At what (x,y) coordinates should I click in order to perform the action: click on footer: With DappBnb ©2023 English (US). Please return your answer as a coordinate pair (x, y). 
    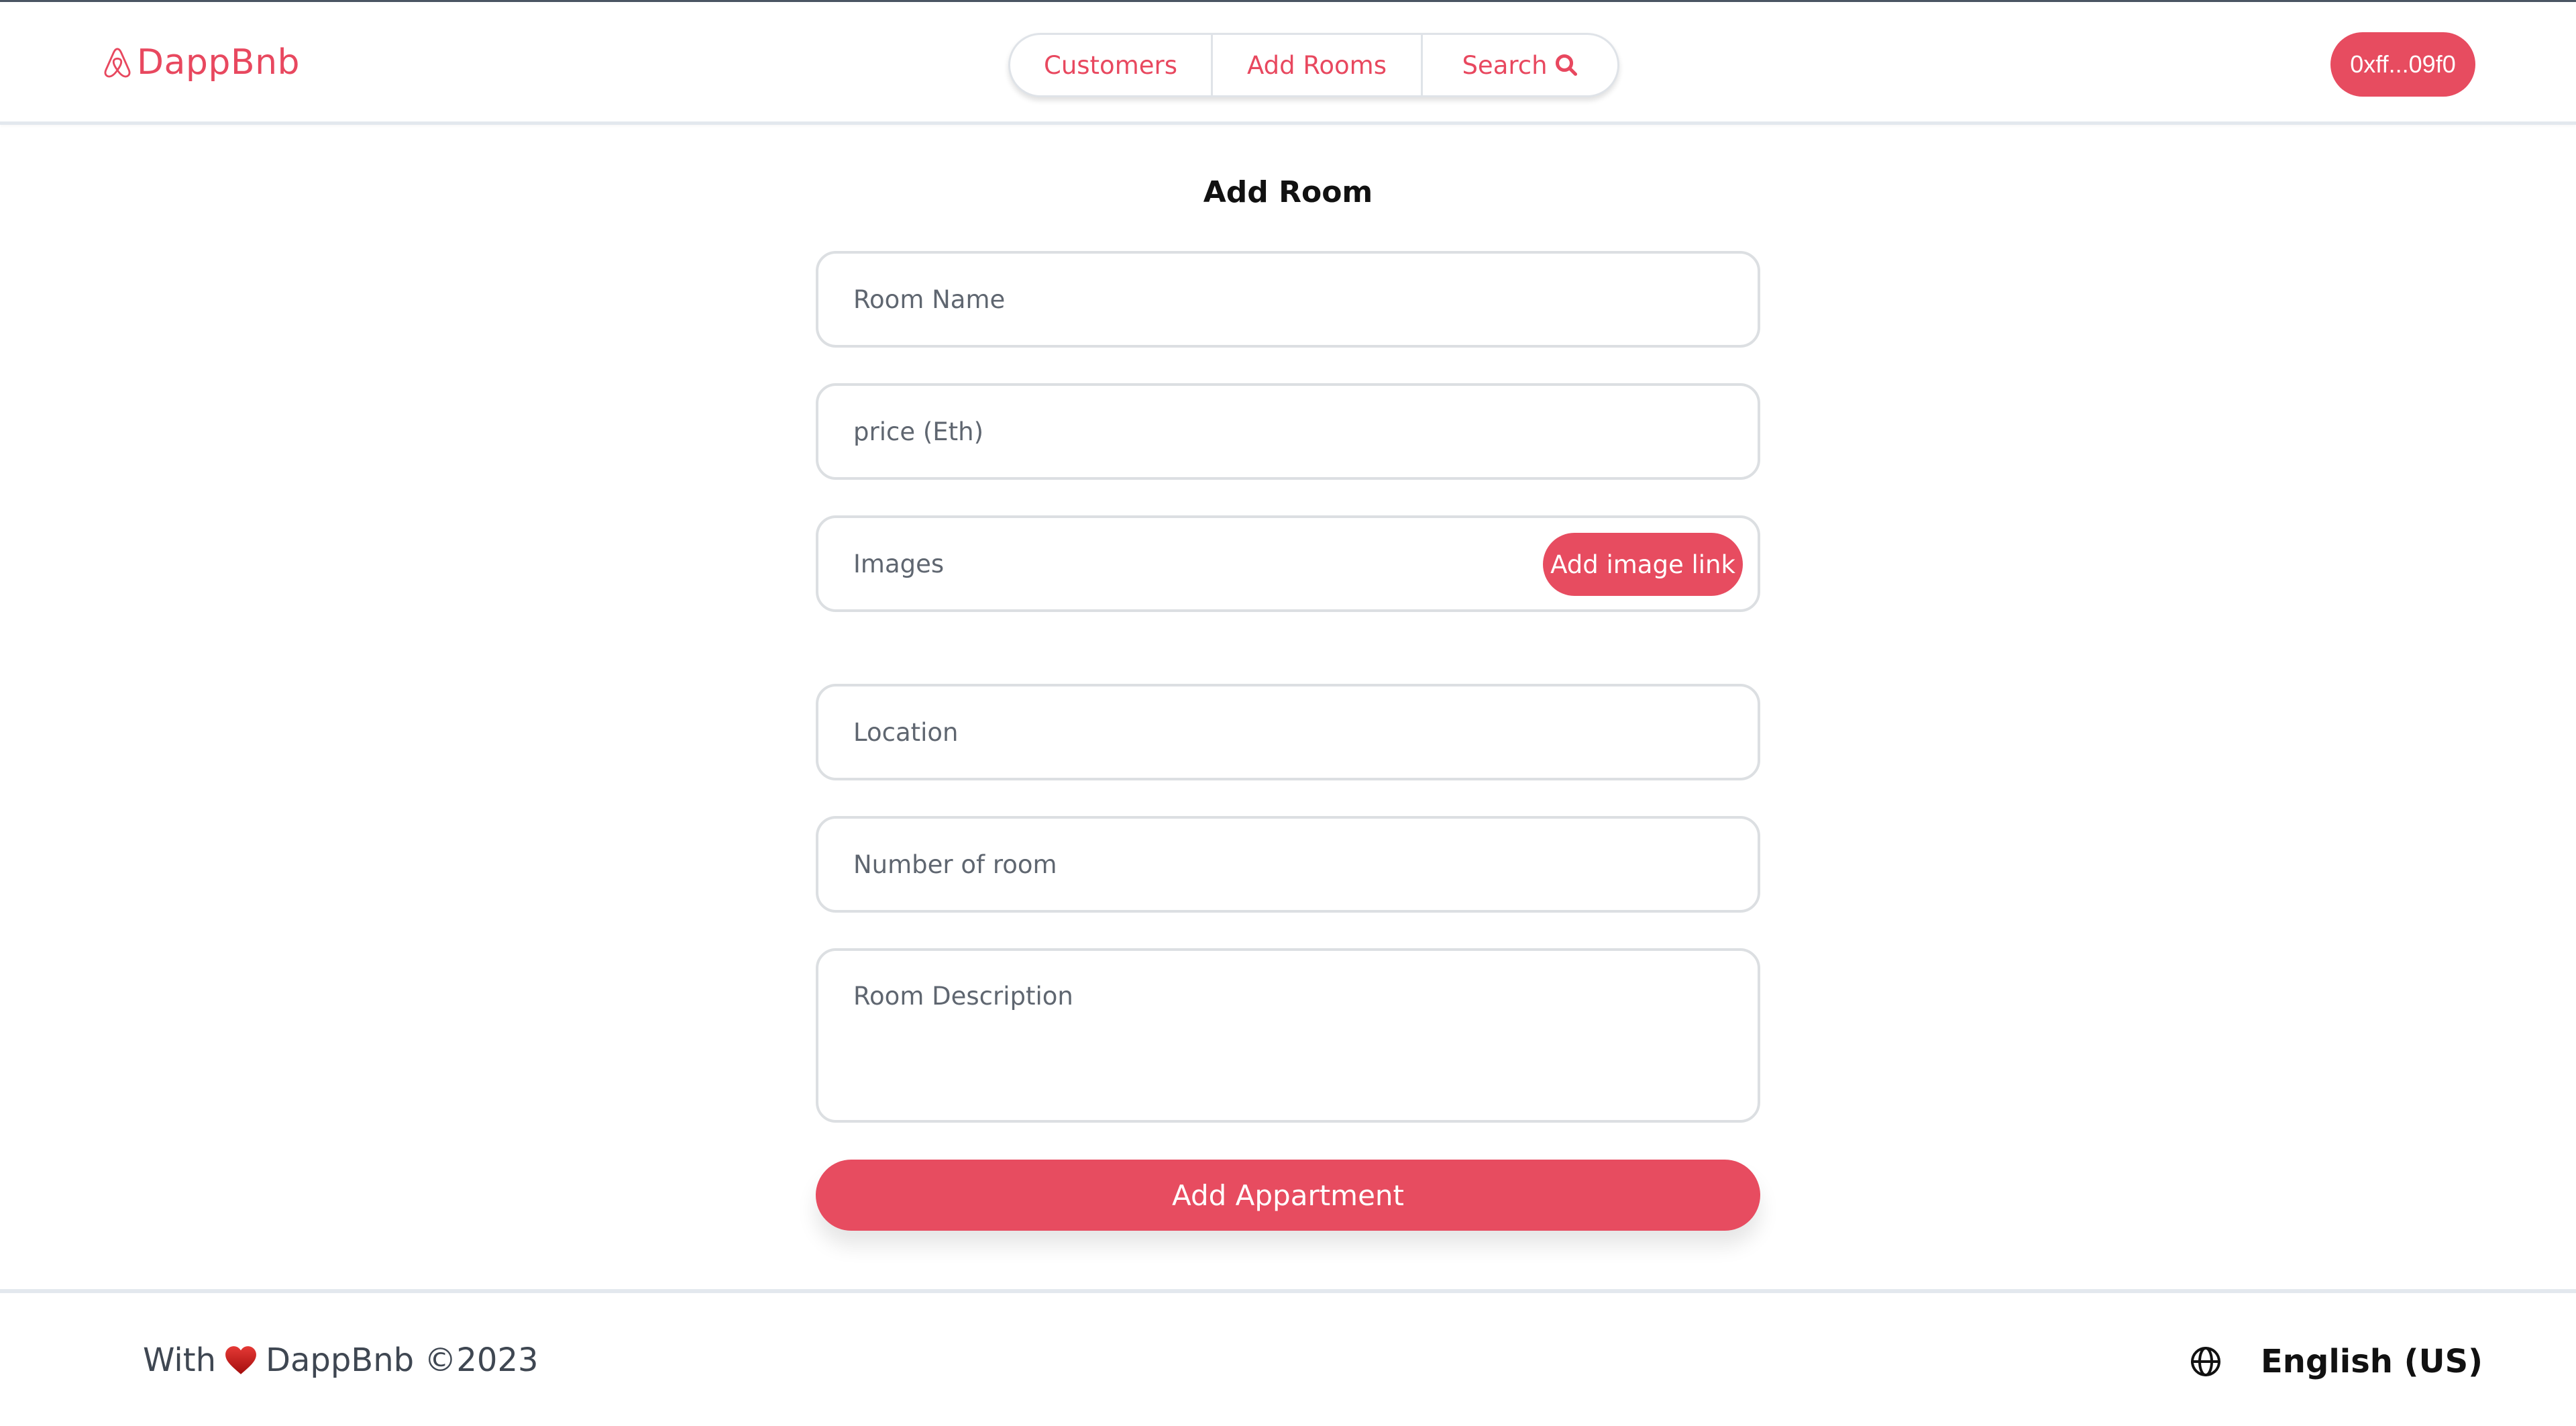
    Looking at the image, I should click on (1288, 1358).